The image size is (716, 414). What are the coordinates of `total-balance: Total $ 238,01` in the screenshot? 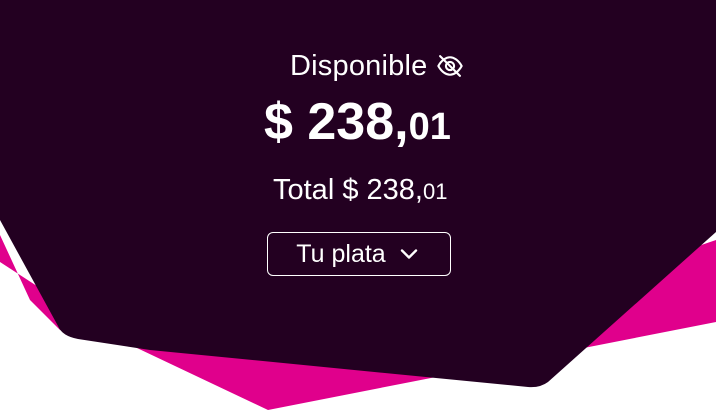 It's located at (360, 190).